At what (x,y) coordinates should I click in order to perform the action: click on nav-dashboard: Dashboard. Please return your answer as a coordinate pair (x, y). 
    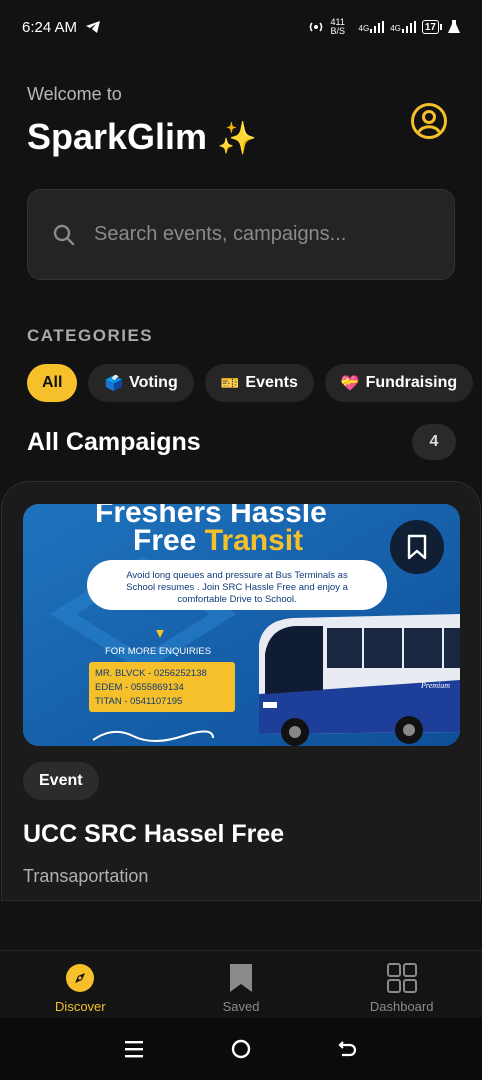
    Looking at the image, I should click on (401, 984).